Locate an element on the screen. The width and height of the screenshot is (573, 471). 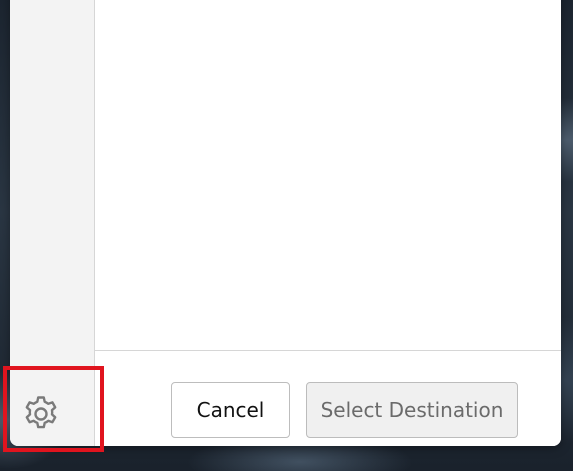
settings-button is located at coordinates (41, 414).